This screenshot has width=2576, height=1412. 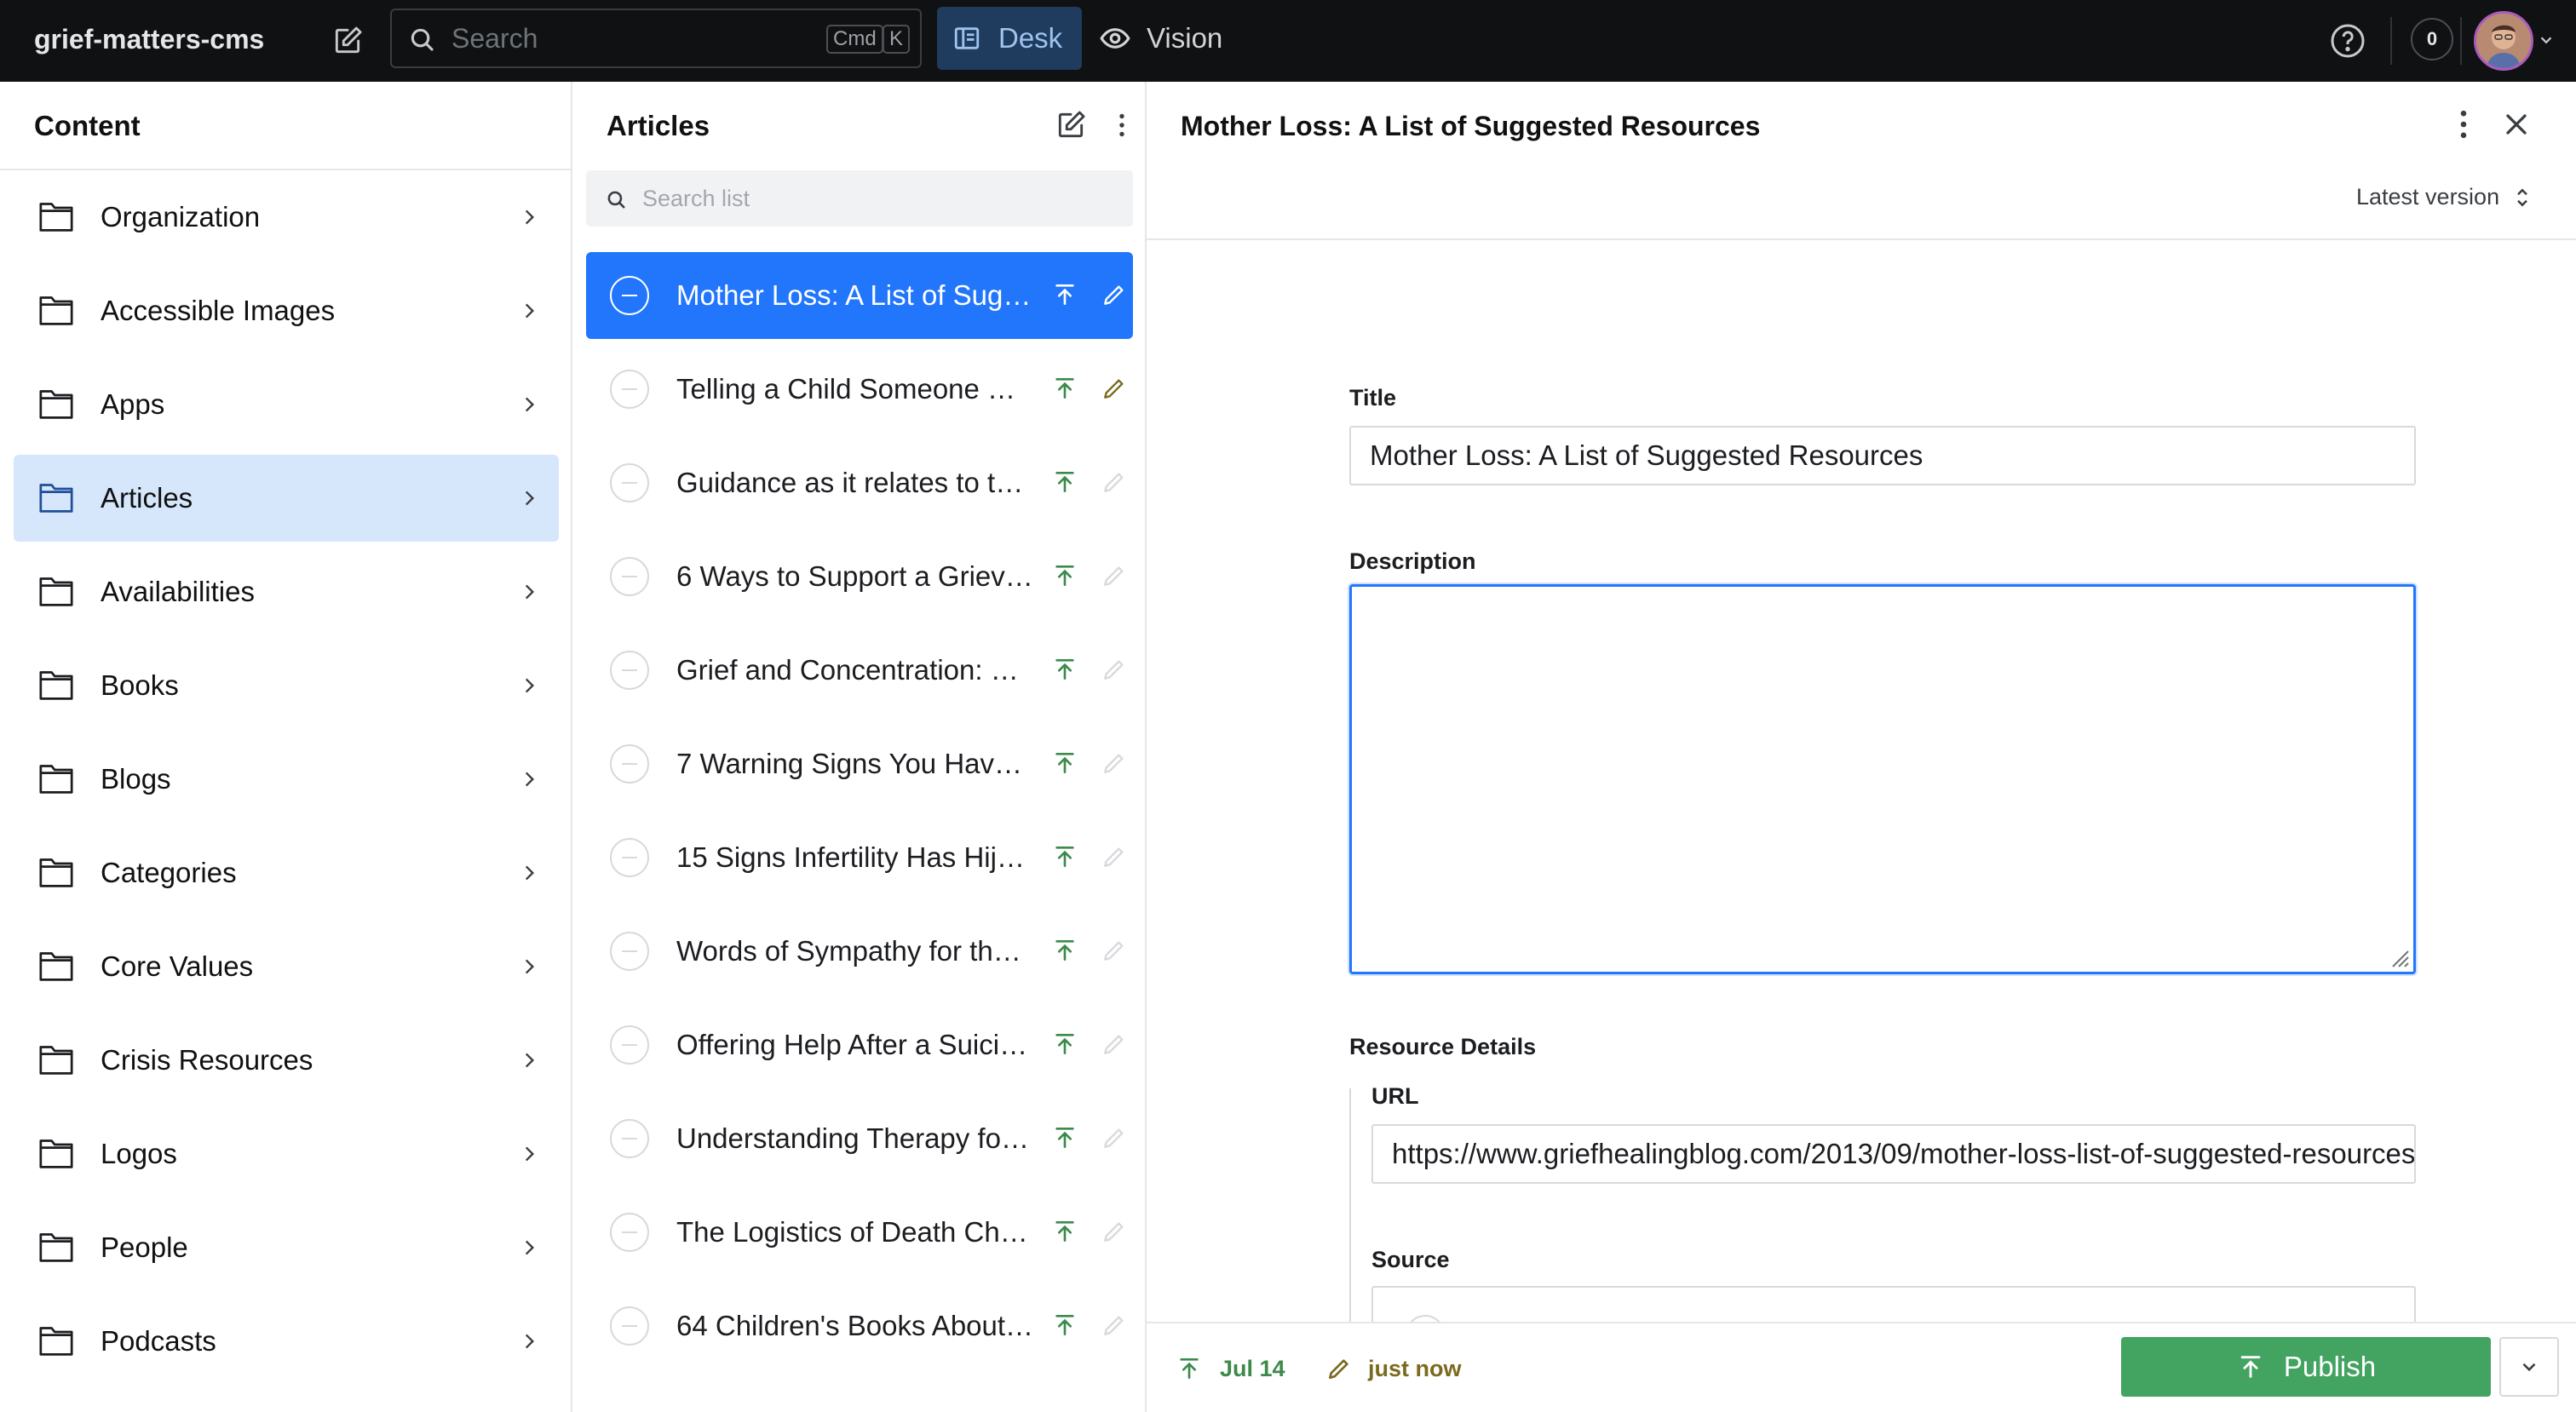 I want to click on source-reference: Grief Healing, so click(x=1893, y=1304).